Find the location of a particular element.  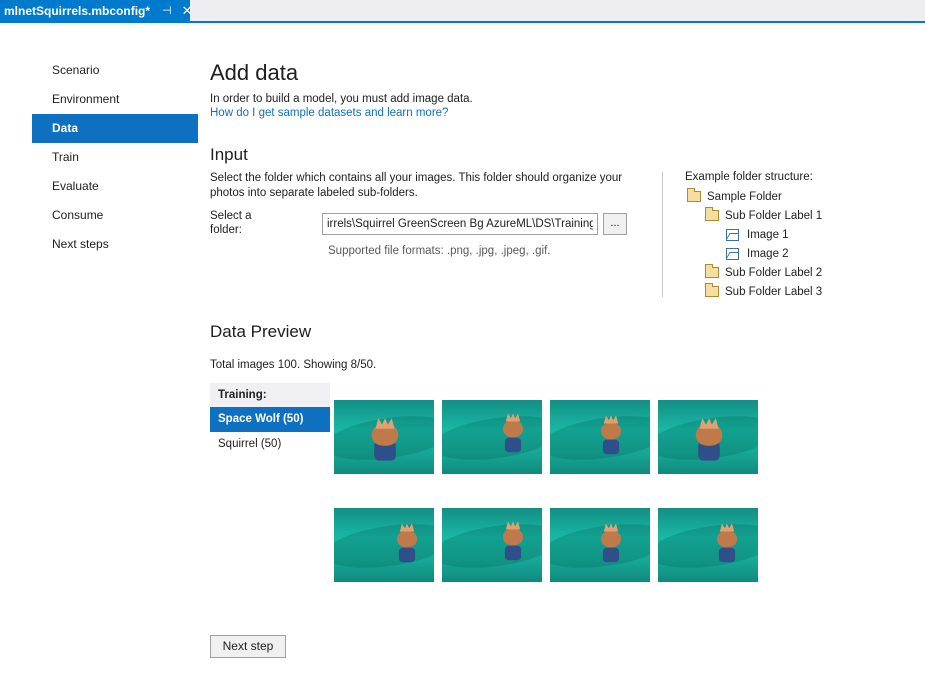

tree-row: Sub Folder Label 3 is located at coordinates (753, 291).